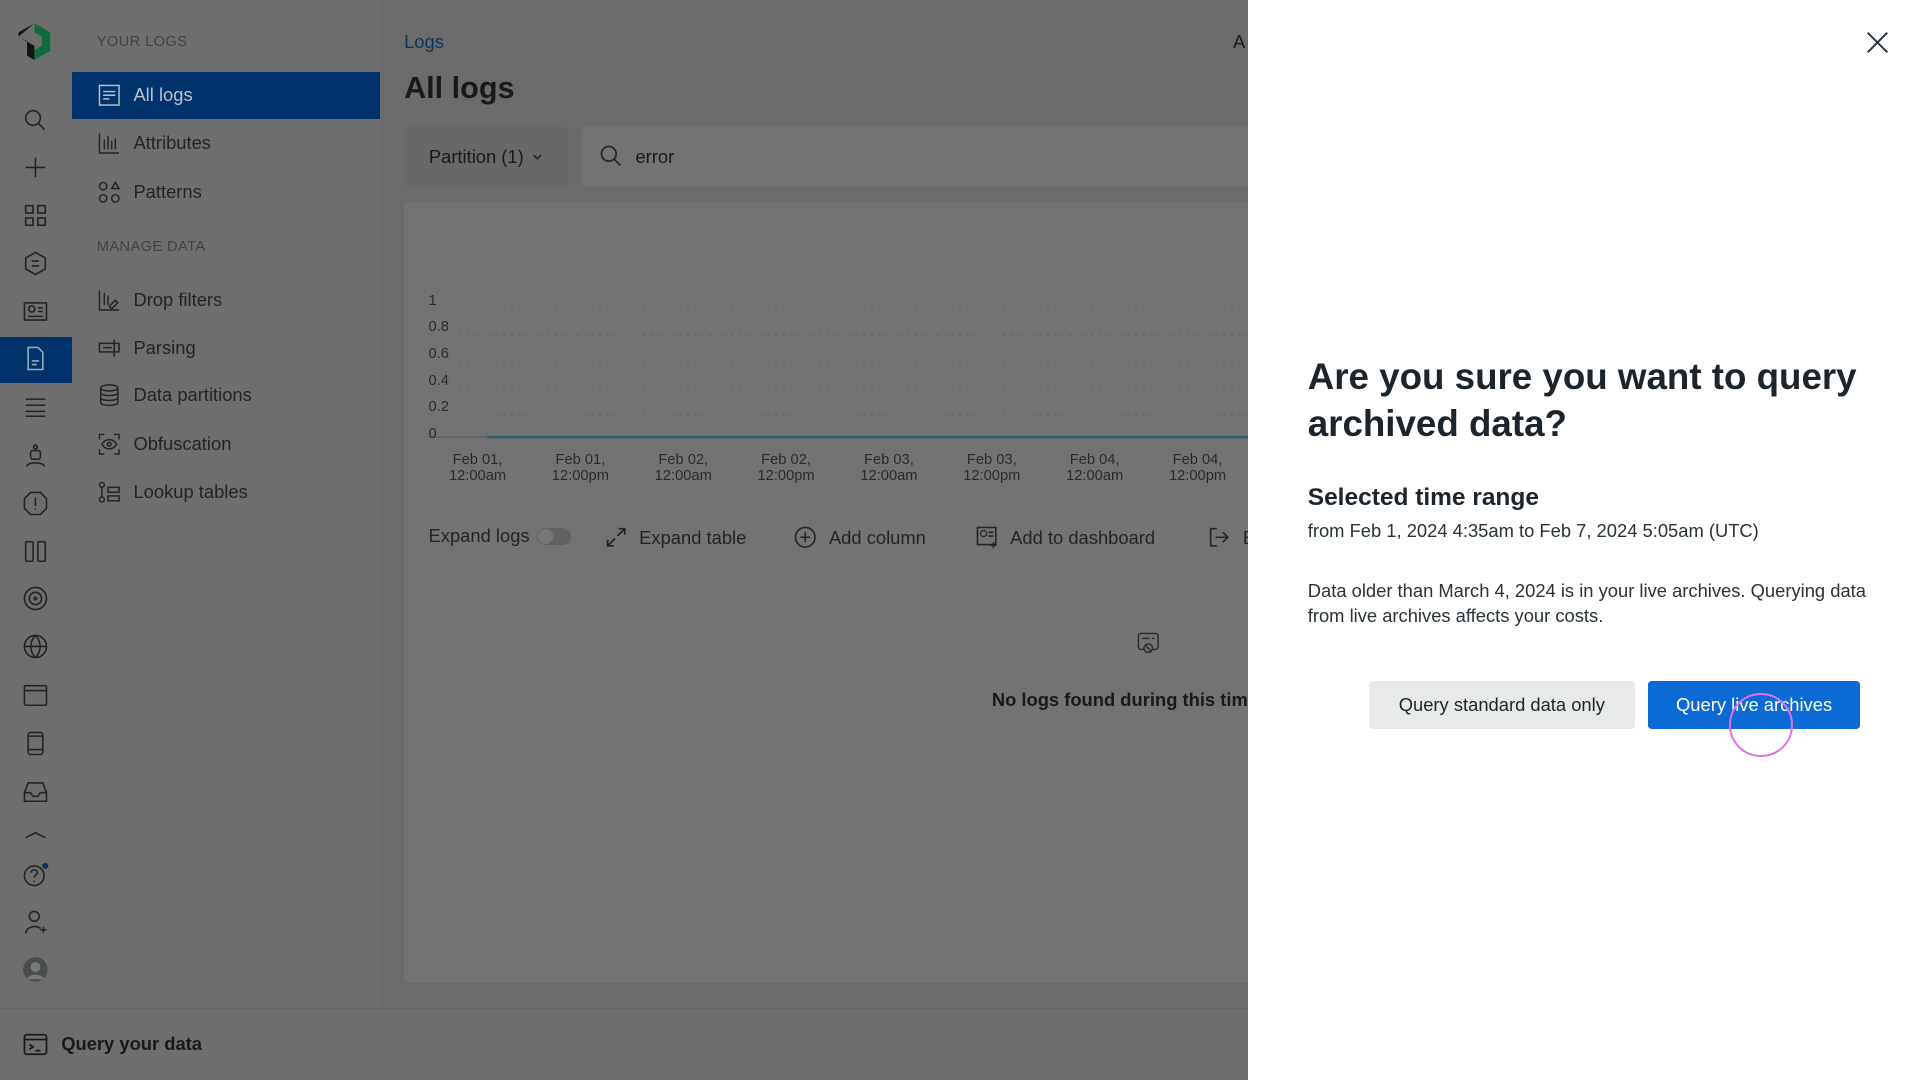 The image size is (1920, 1080). I want to click on nav-item-data-partitions: Data partitions, so click(225, 395).